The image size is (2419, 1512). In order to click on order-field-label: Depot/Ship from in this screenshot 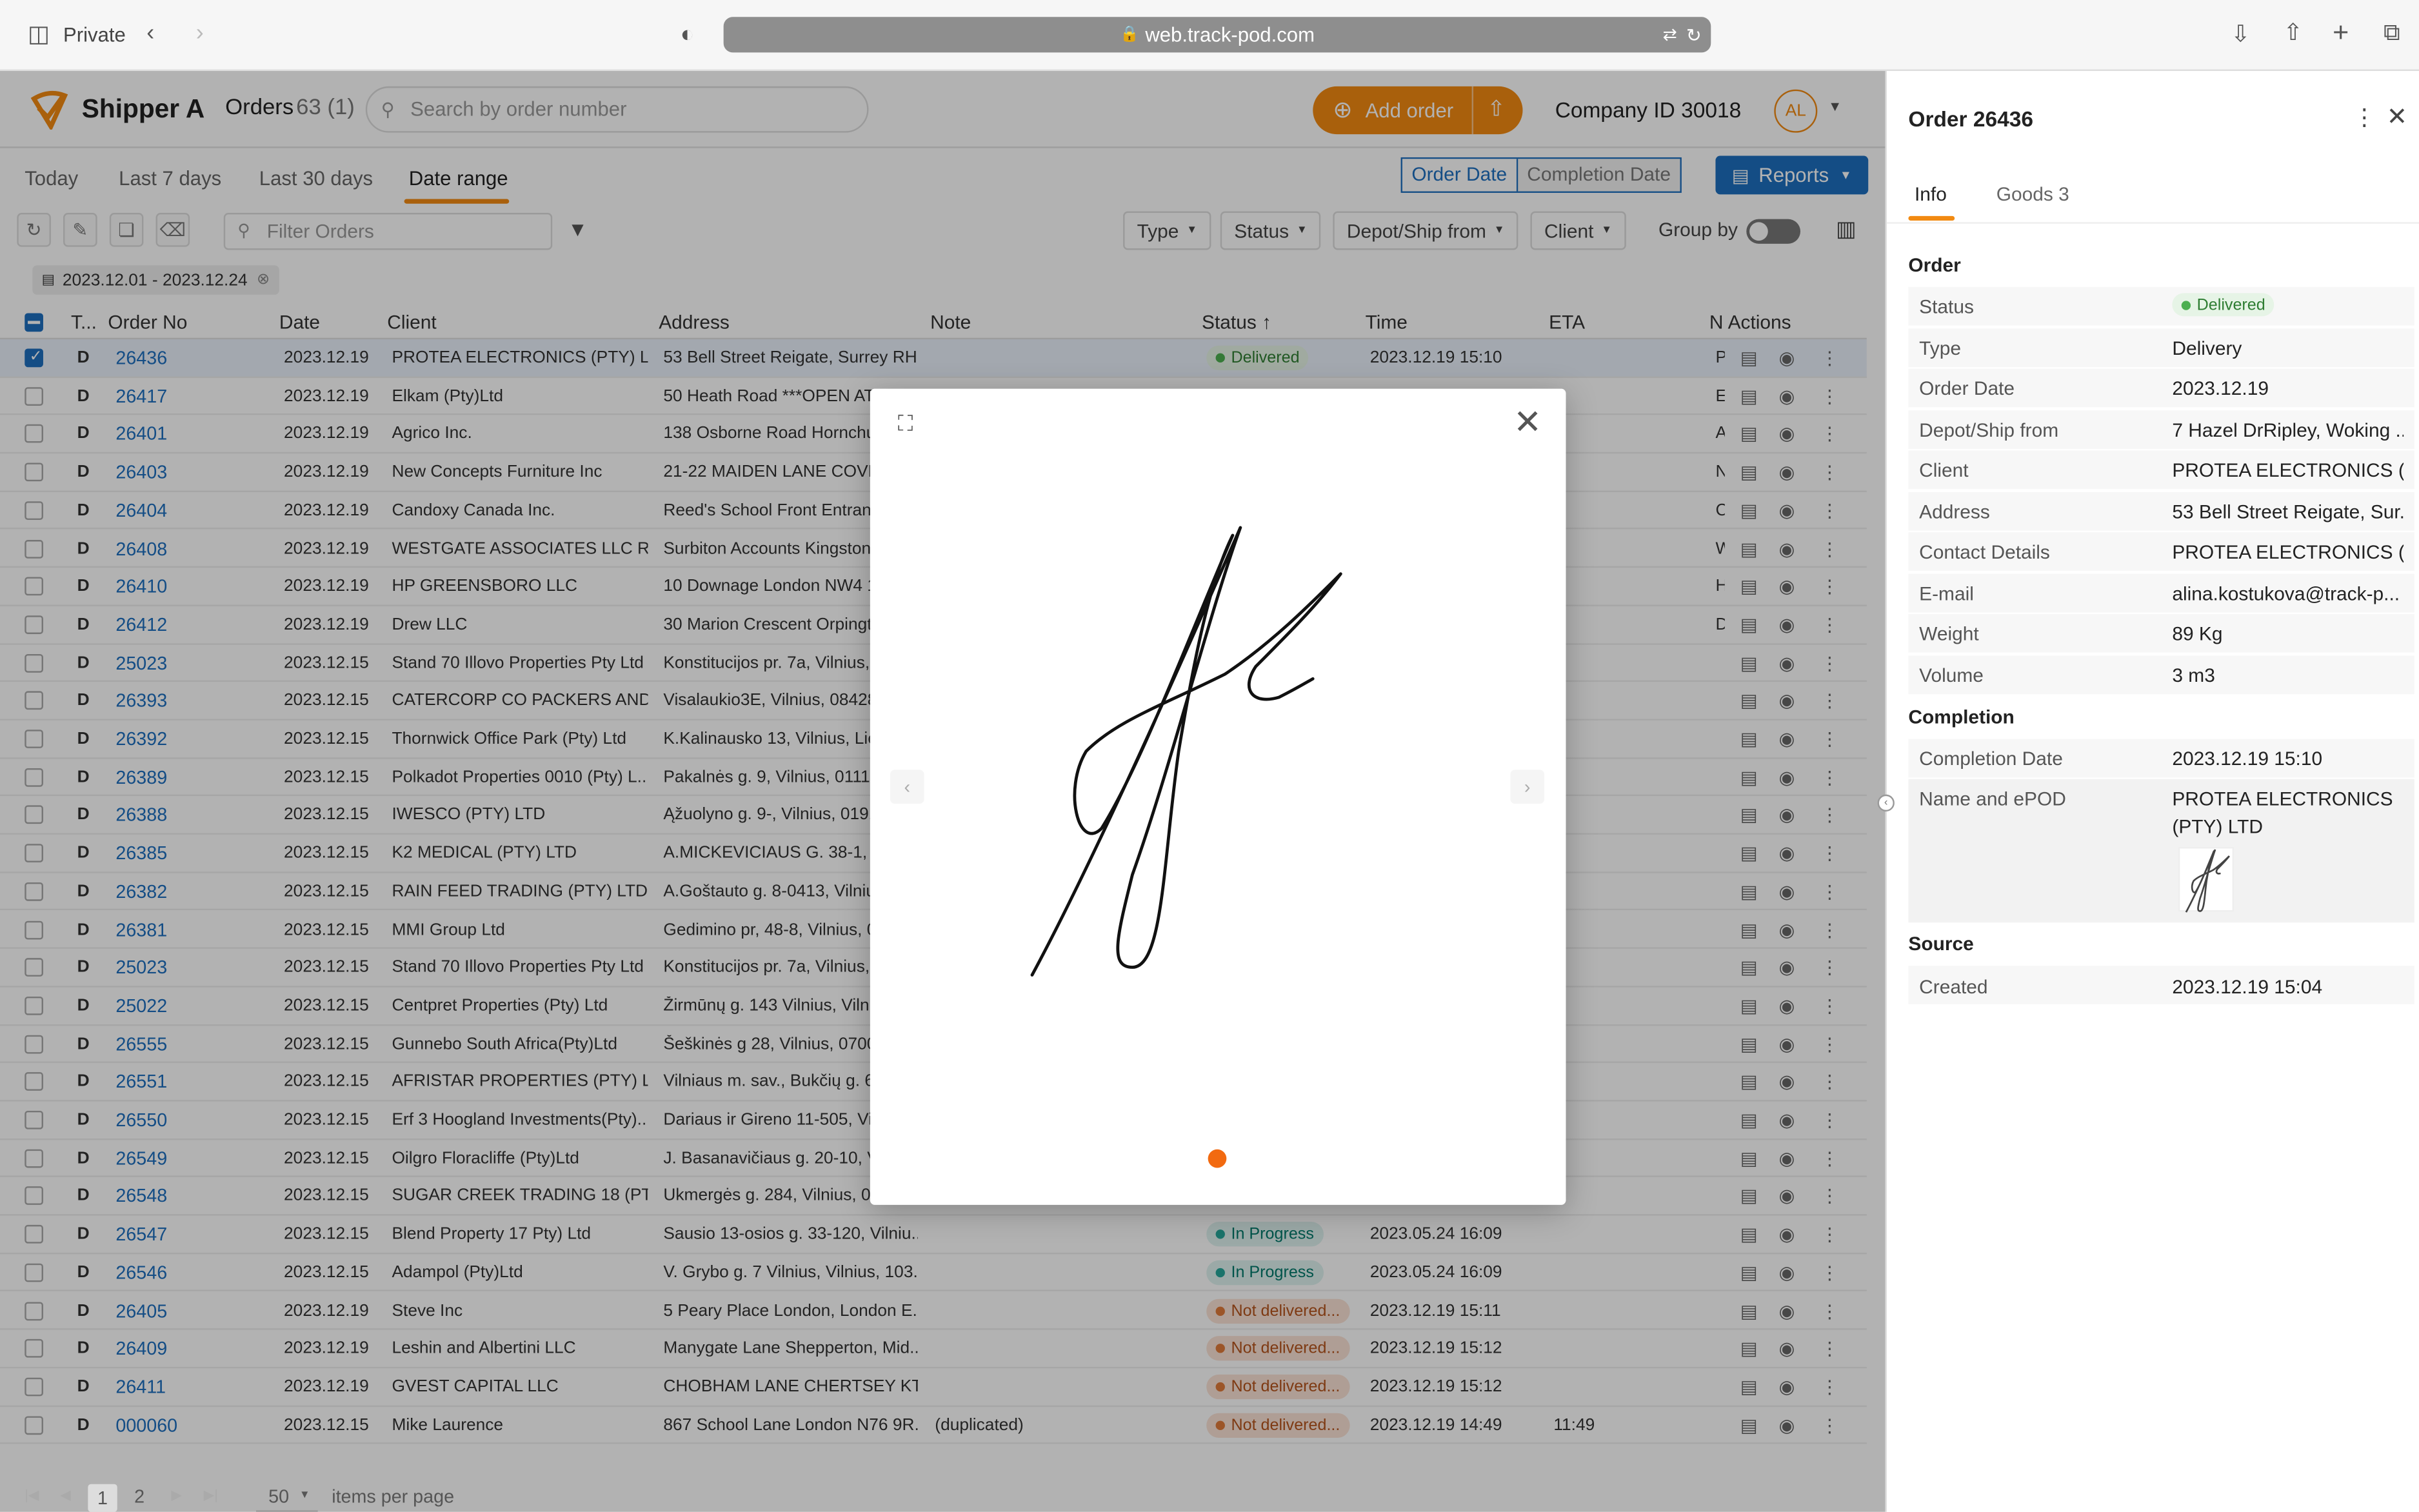, I will do `click(1989, 430)`.